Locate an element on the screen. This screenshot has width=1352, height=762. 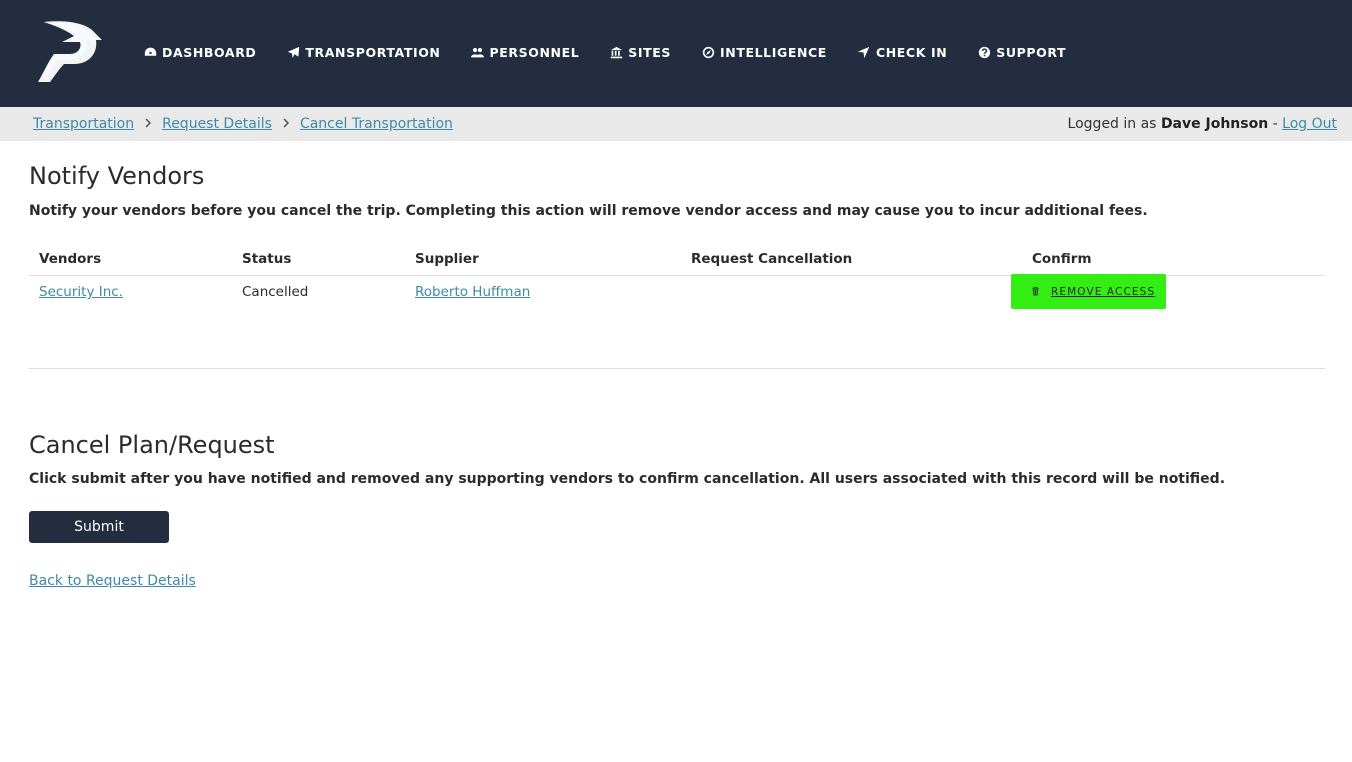
nav-dashboard-label: DASHBOARD is located at coordinates (209, 52).